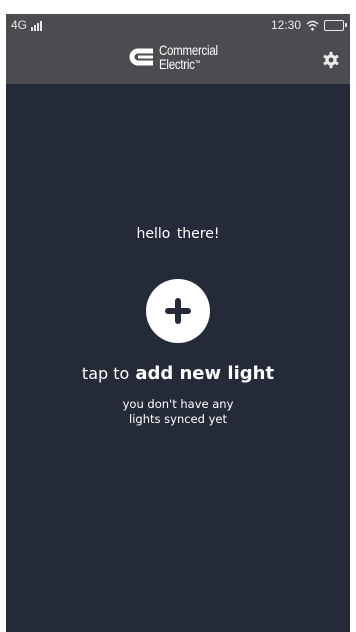  I want to click on commercial-electric-logo-icon, so click(141, 57).